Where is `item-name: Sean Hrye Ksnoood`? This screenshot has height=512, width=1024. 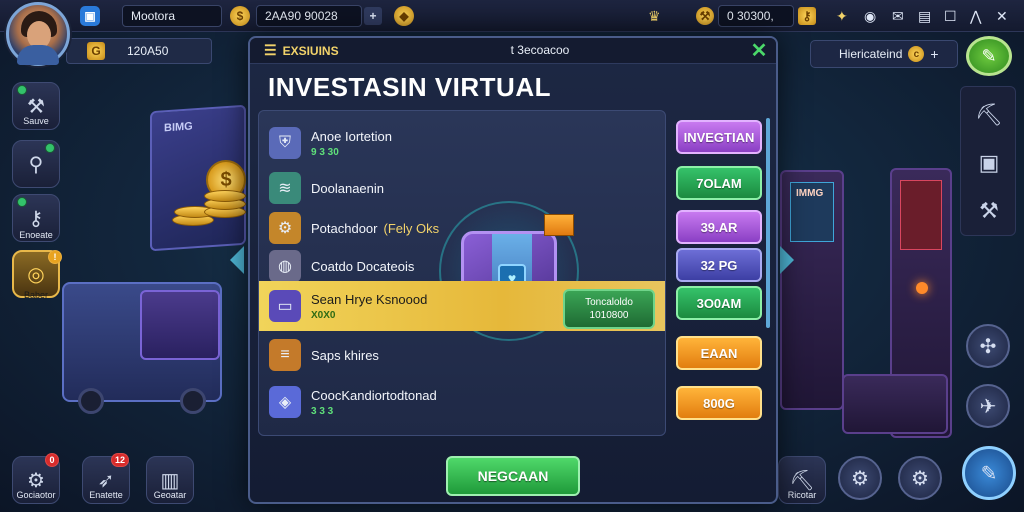 item-name: Sean Hrye Ksnoood is located at coordinates (369, 299).